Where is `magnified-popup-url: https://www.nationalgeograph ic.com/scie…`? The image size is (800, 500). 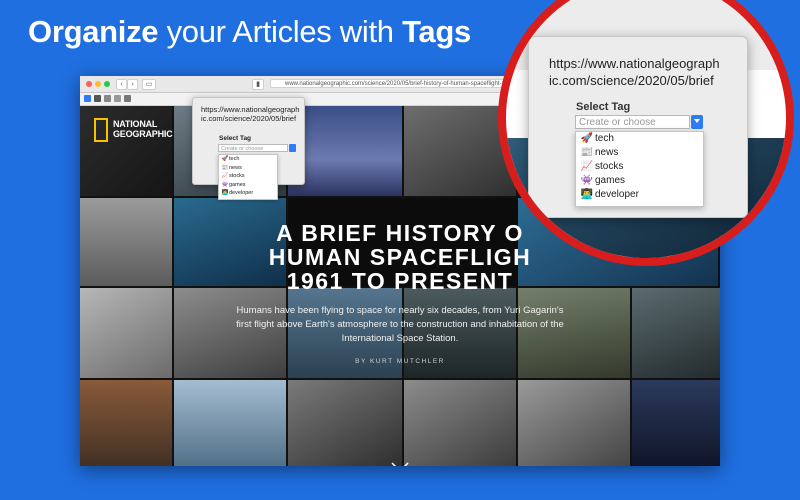
magnified-popup-url: https://www.nationalgeograph ic.com/scie… is located at coordinates (642, 72).